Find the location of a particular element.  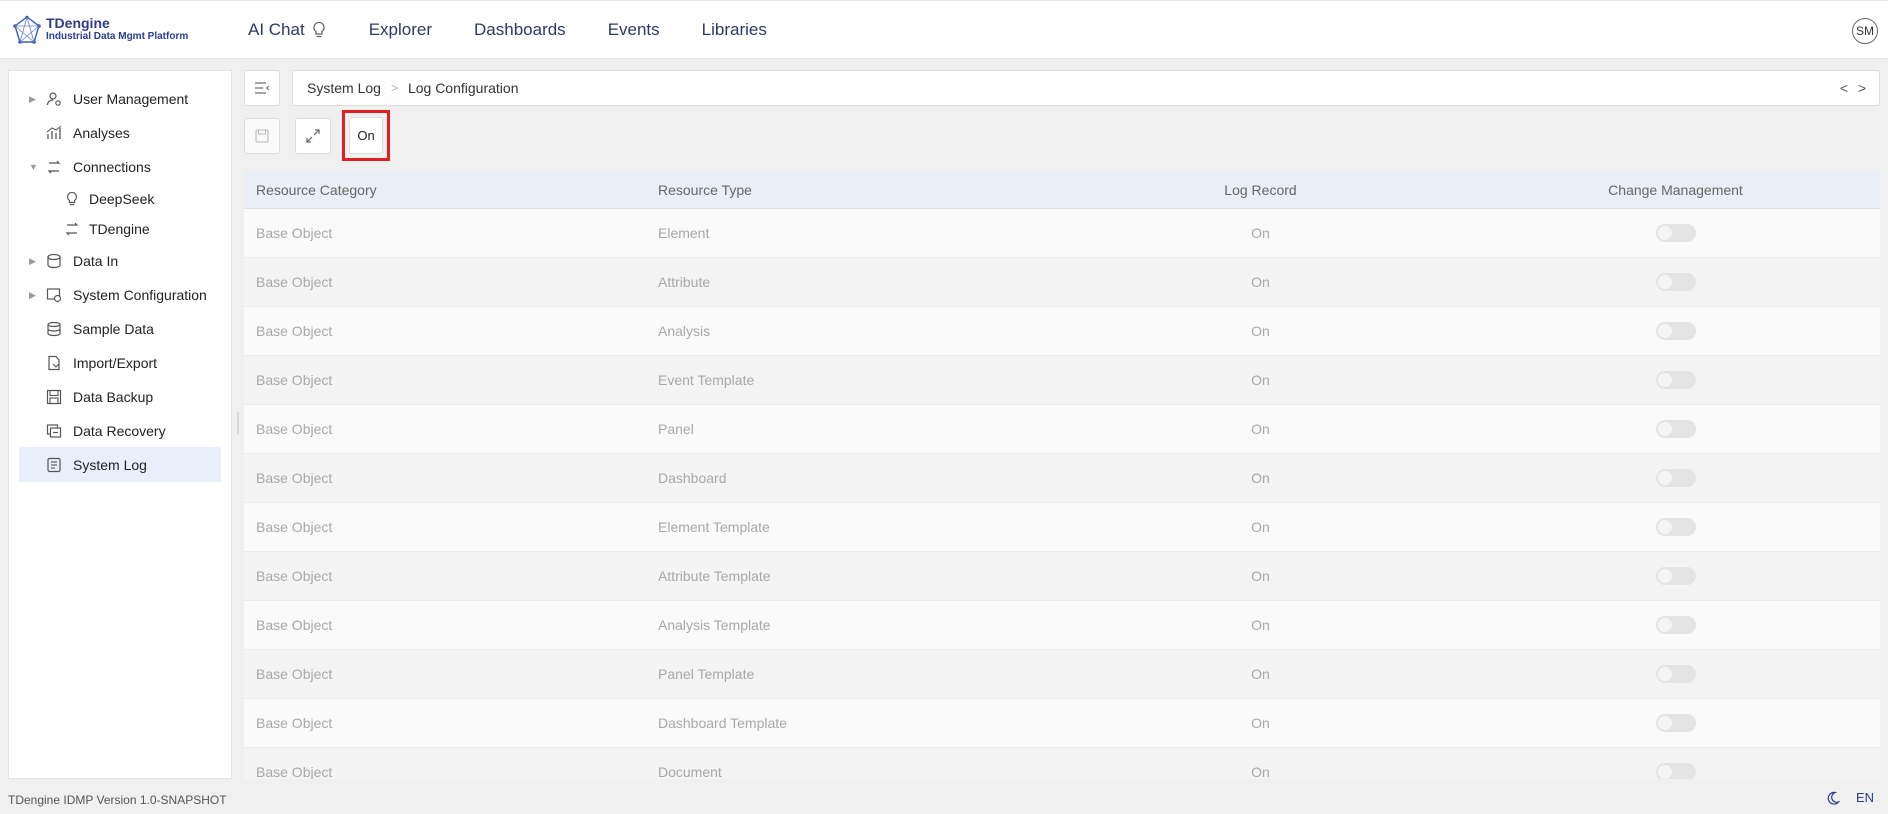

table-row: Base Object Document On is located at coordinates (1062, 763).